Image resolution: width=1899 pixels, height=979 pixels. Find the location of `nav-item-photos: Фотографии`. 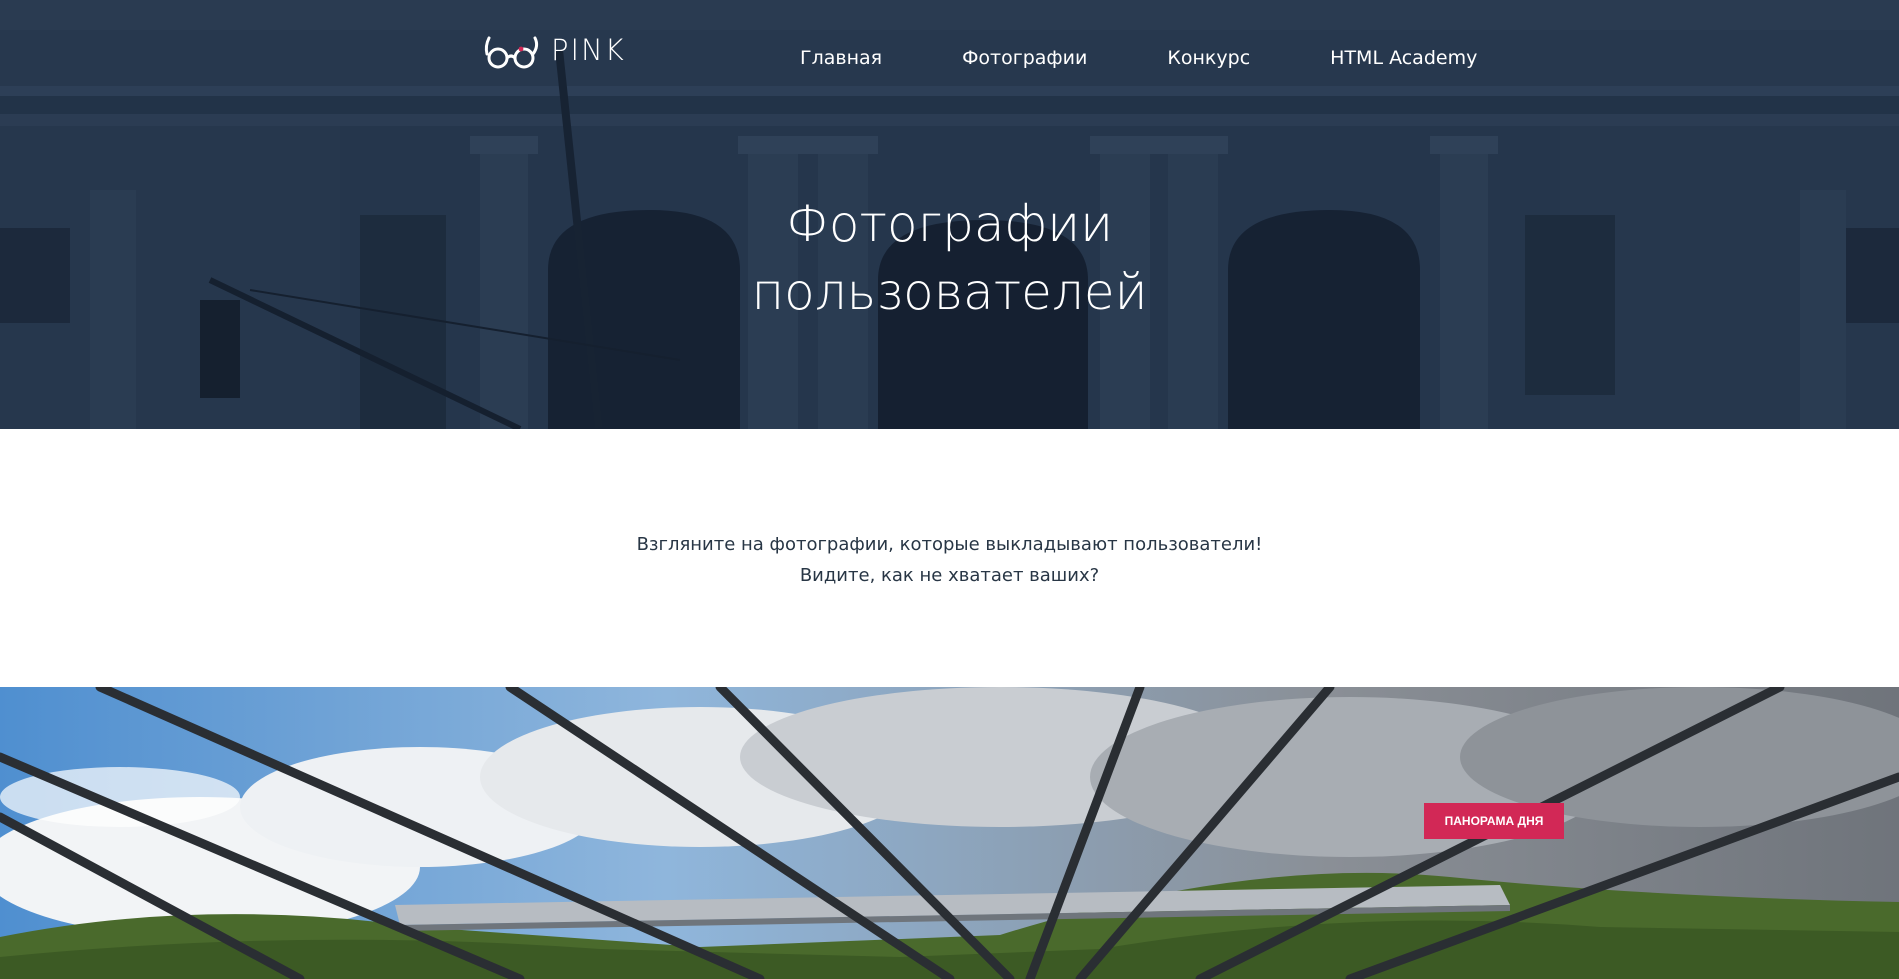

nav-item-photos: Фотографии is located at coordinates (1024, 58).